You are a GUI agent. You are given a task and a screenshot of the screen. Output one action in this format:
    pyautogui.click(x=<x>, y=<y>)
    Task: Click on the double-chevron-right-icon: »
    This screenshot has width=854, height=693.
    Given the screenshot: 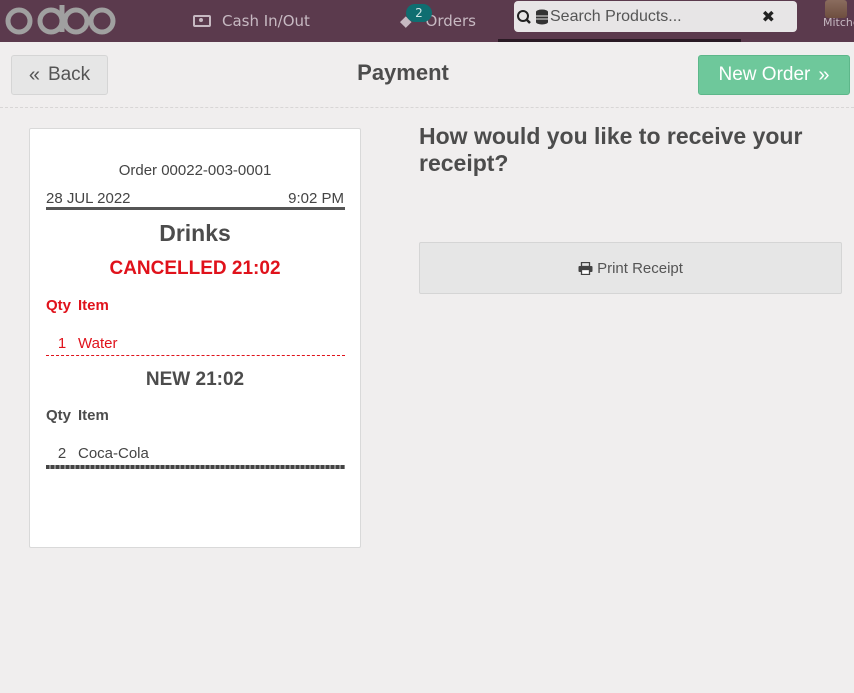 What is the action you would take?
    pyautogui.click(x=824, y=74)
    